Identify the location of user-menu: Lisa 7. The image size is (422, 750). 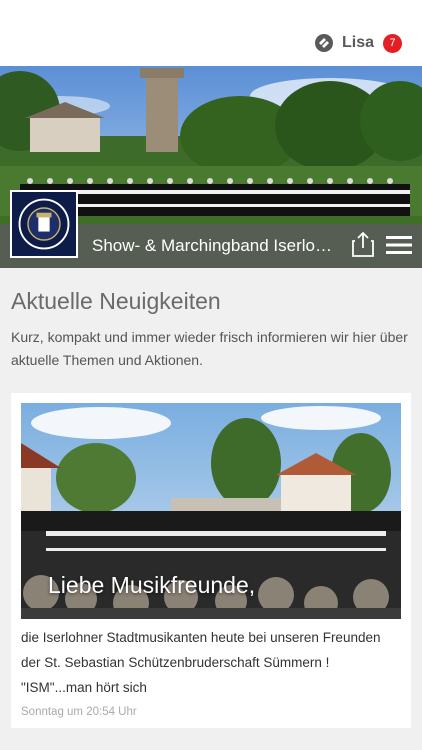
(358, 43).